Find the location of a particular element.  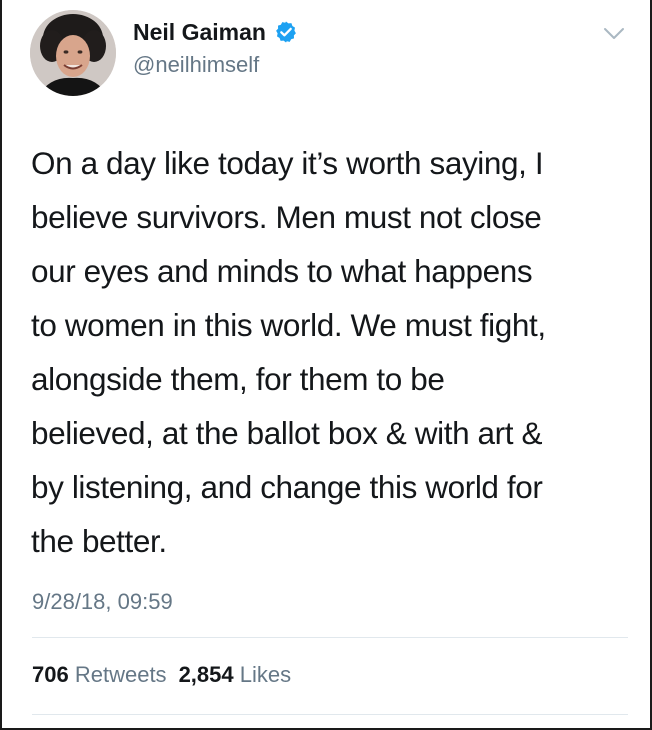

tweet-line: to women in this world. We must fight, is located at coordinates (288, 325).